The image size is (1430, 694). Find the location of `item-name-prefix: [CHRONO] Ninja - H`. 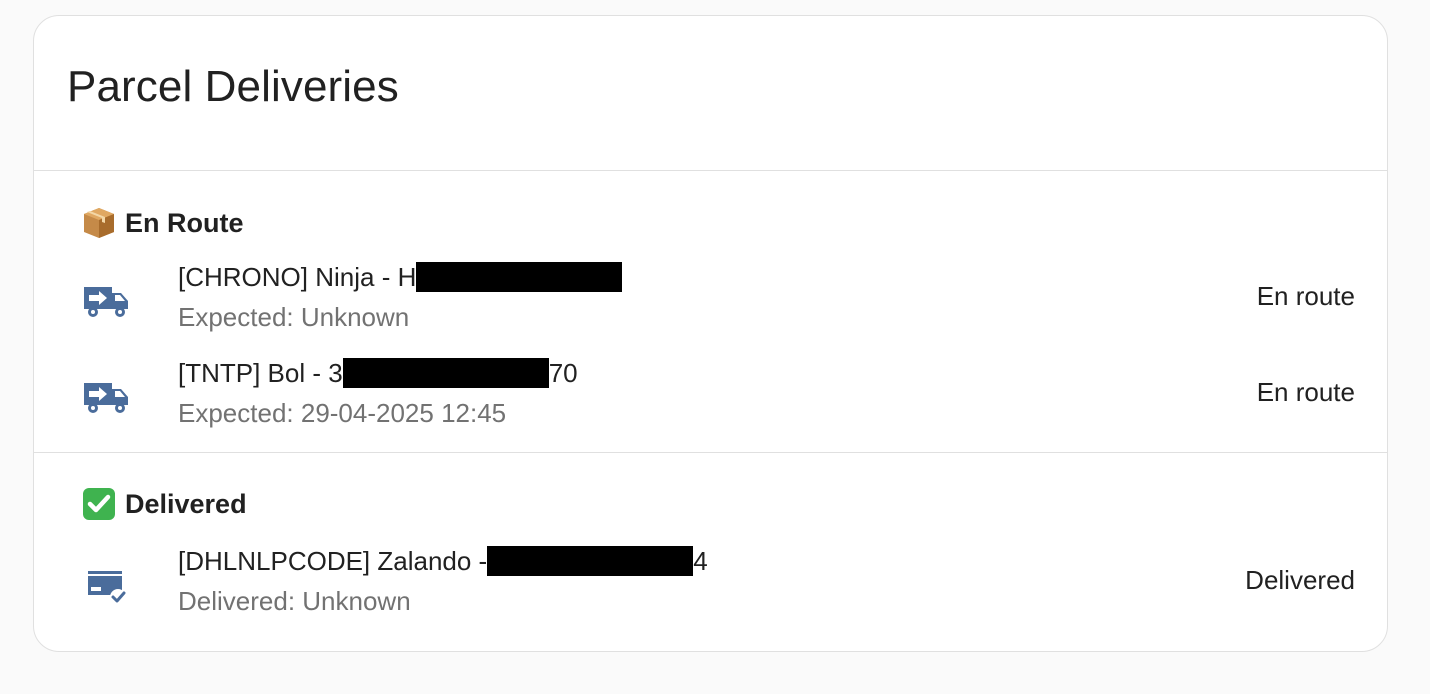

item-name-prefix: [CHRONO] Ninja - H is located at coordinates (297, 277).